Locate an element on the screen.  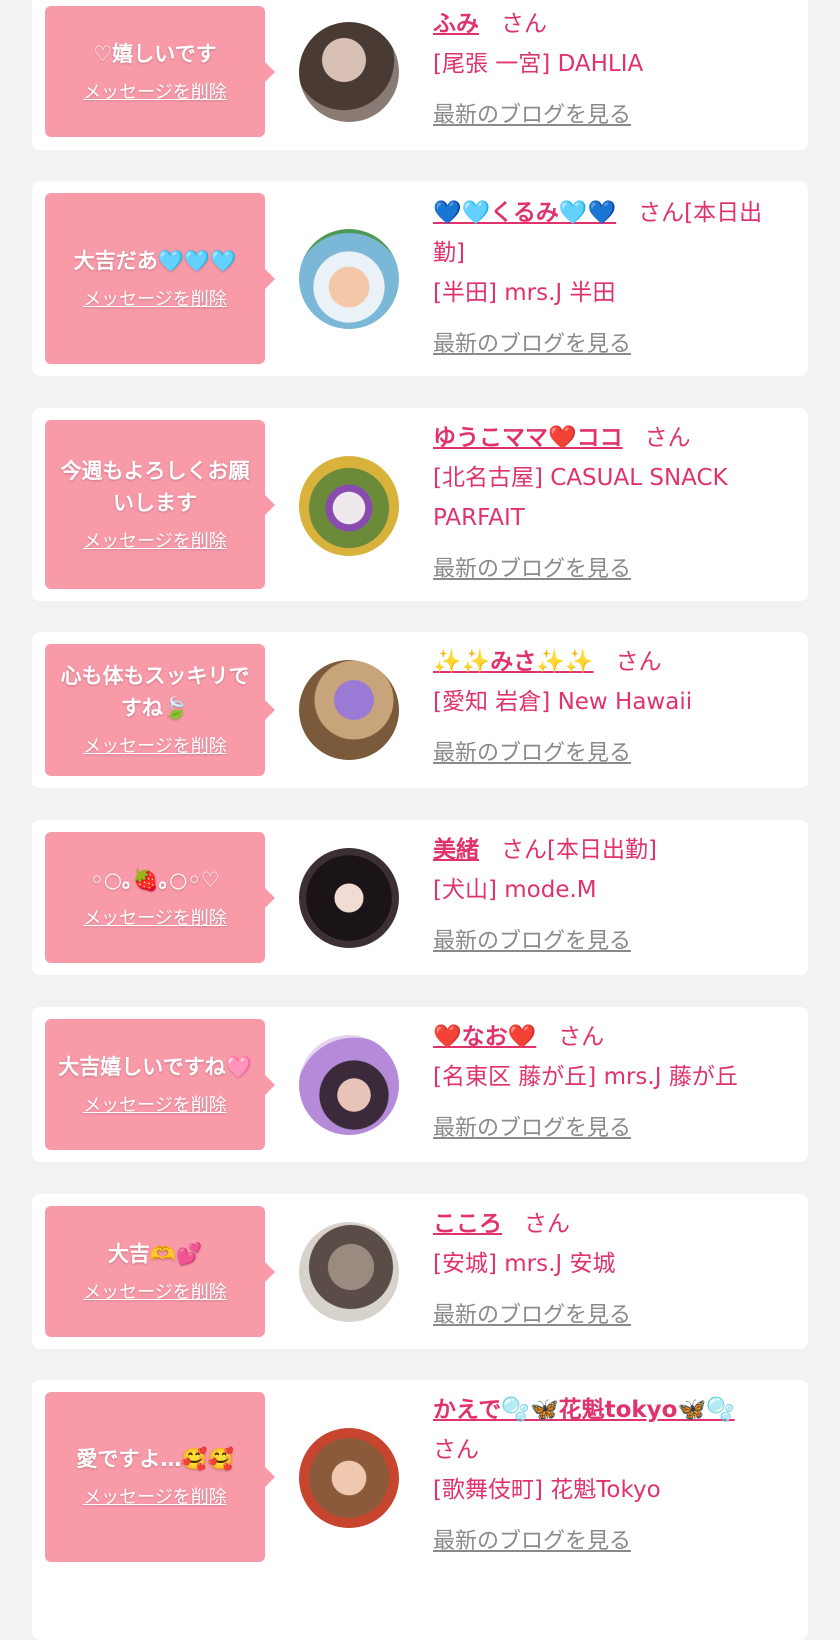
cast-name-link: ふみ is located at coordinates (456, 24).